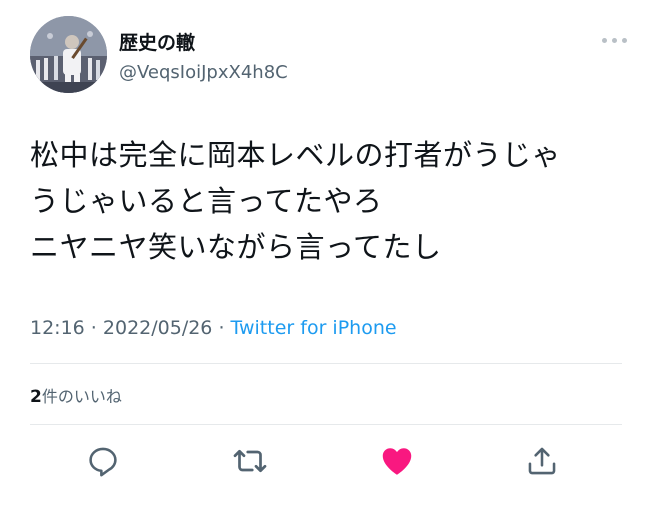 This screenshot has height=506, width=650. Describe the element at coordinates (57, 328) in the screenshot. I see `tweet-time: 12:16` at that location.